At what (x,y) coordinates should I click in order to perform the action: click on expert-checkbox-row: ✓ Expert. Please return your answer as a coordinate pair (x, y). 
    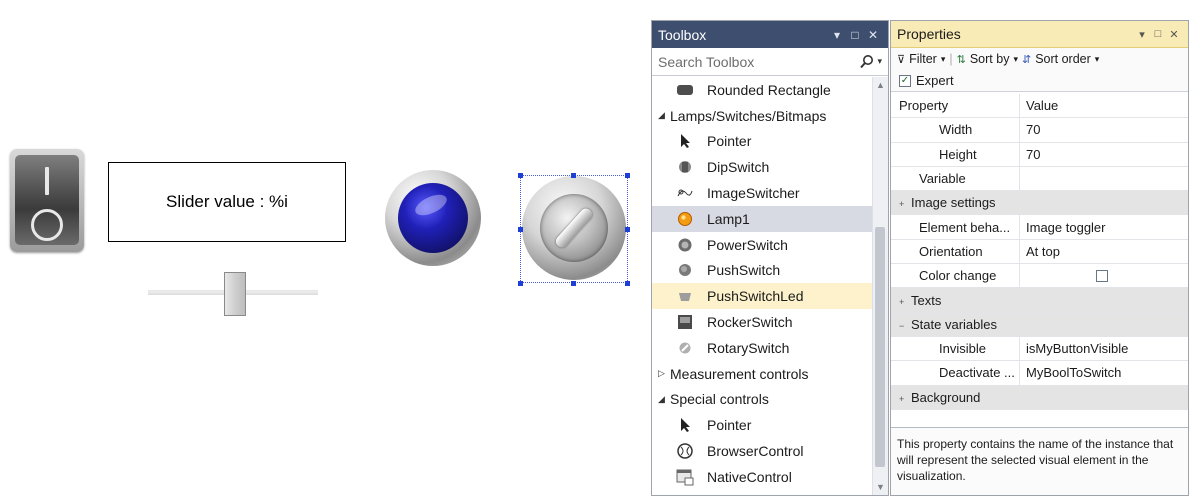
    Looking at the image, I should click on (1039, 81).